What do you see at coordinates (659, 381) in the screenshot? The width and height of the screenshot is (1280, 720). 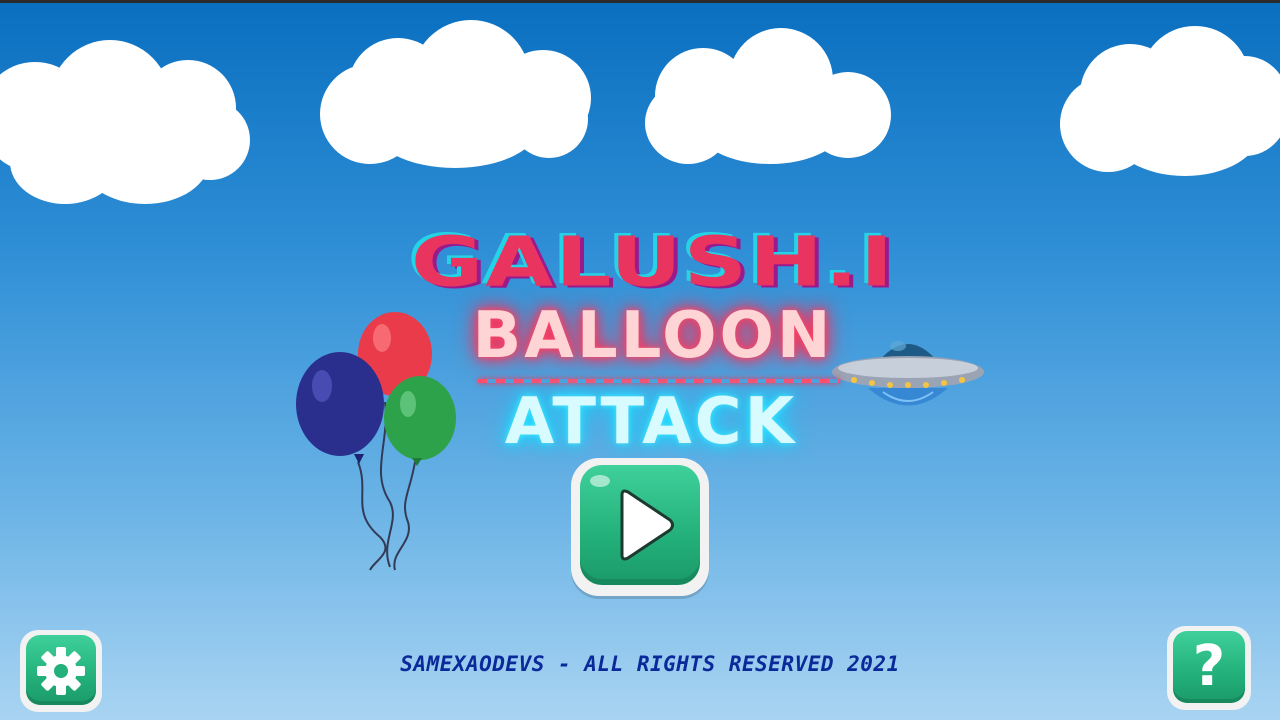 I see `title-divider` at bounding box center [659, 381].